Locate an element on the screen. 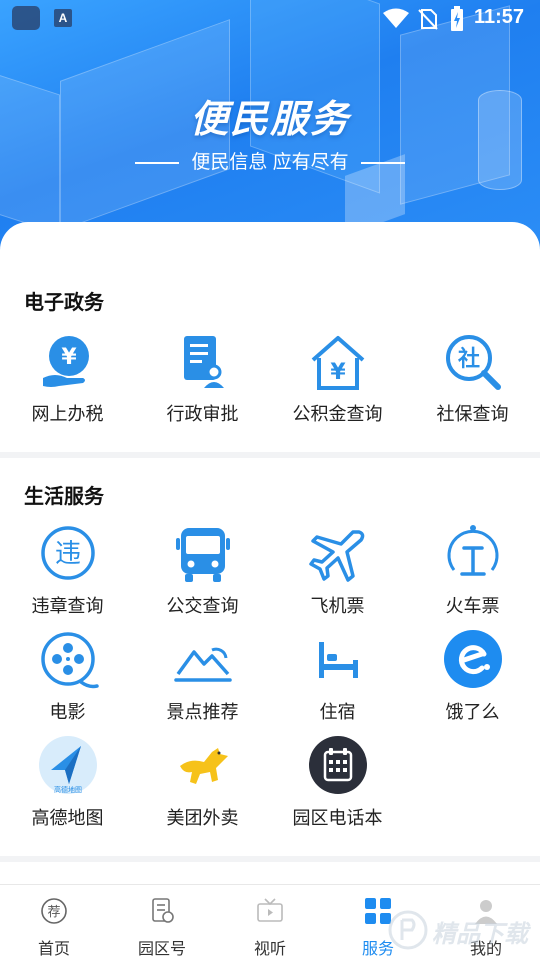  tv-icon is located at coordinates (270, 910).